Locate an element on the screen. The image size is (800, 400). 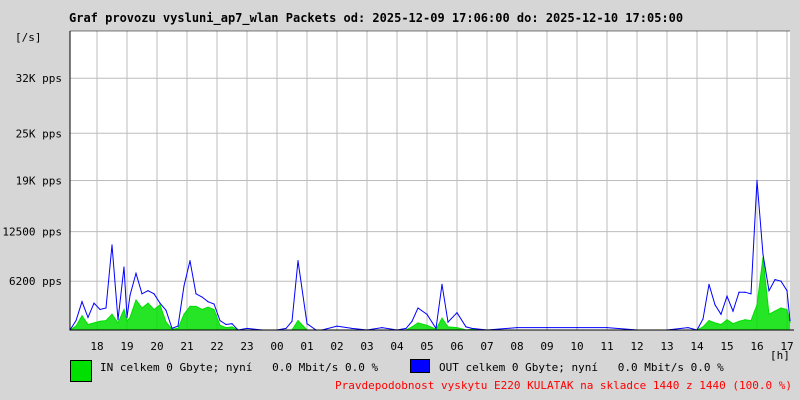
in-legend-swatch is located at coordinates (81, 371).